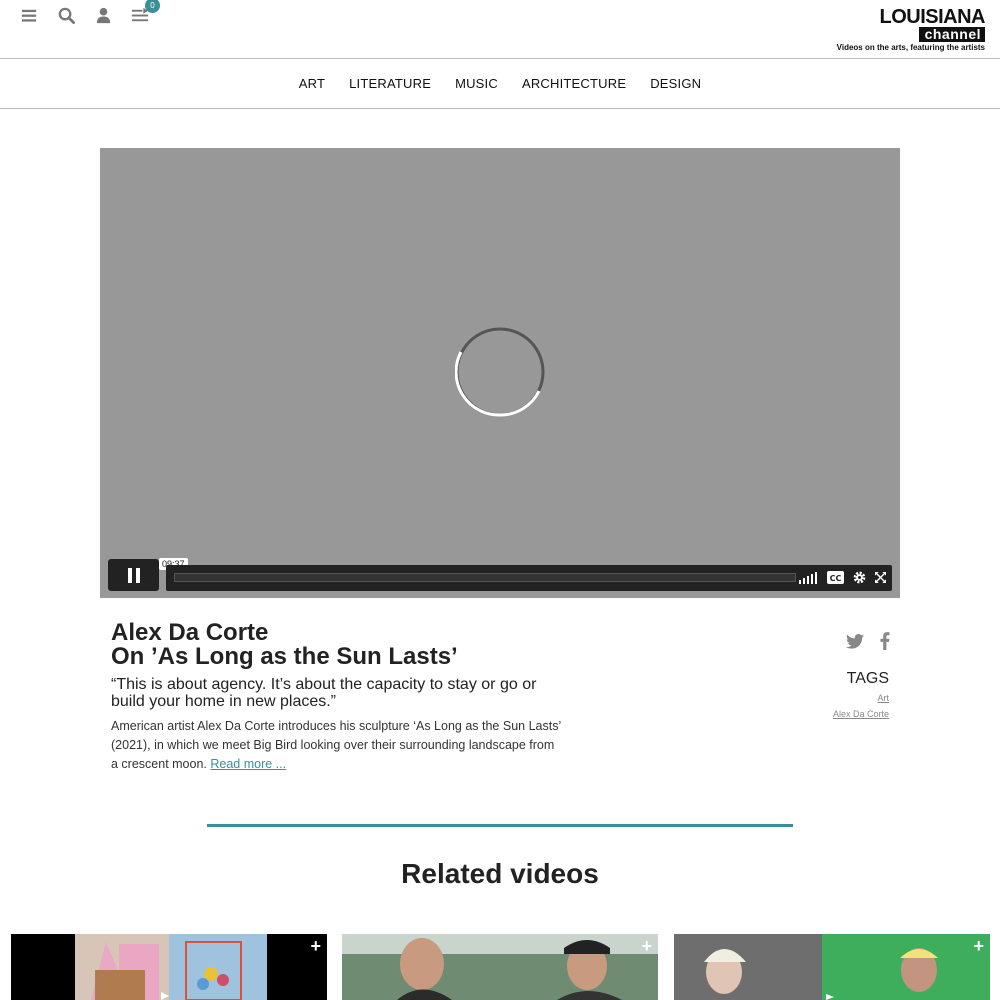 The width and height of the screenshot is (1000, 1000). I want to click on progress-bar, so click(485, 577).